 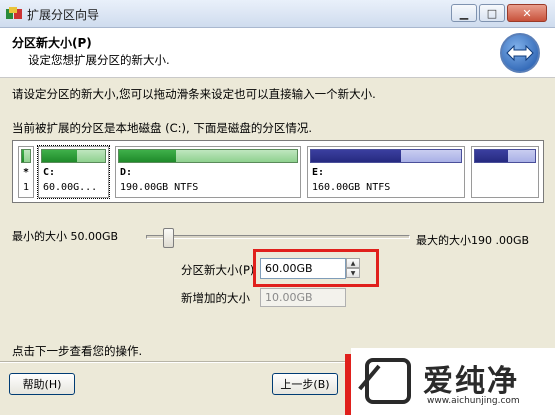 I want to click on page-subtitle: 设定您想扩展分区的新大小., so click(x=99, y=60).